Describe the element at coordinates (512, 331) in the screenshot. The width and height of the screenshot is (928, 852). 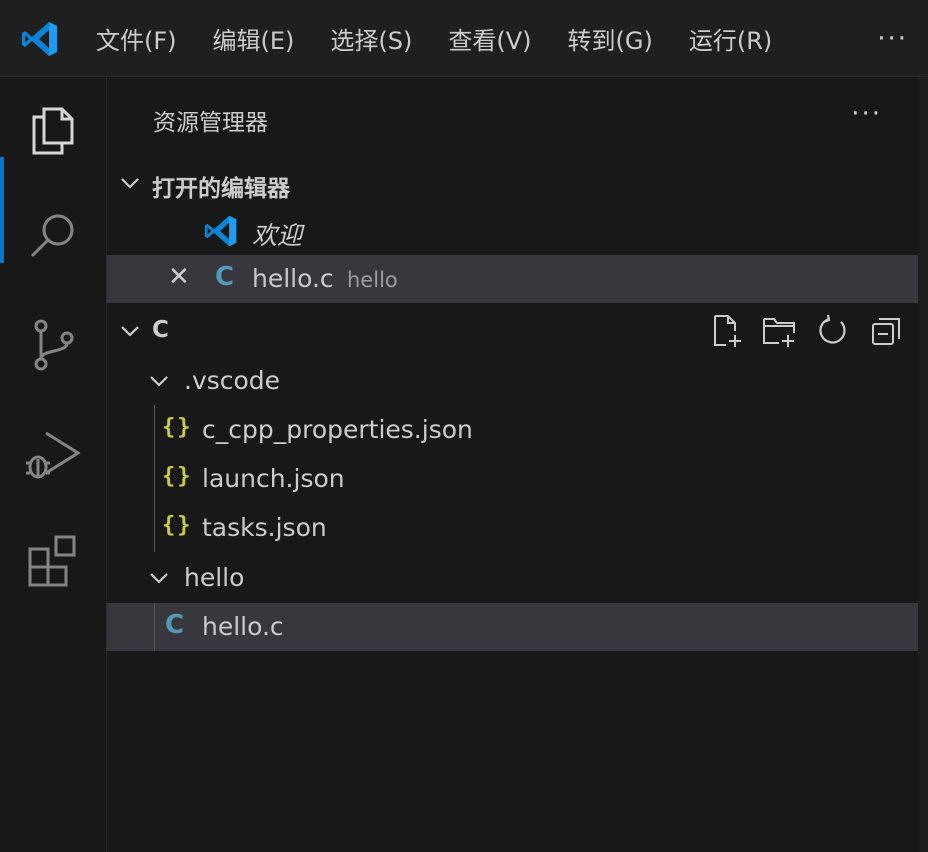
I see `workspace-header: C` at that location.